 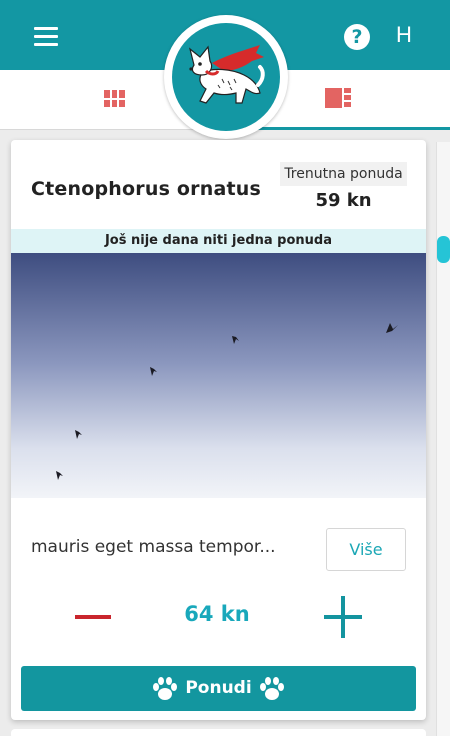 What do you see at coordinates (357, 37) in the screenshot?
I see `question-circle-icon: ?` at bounding box center [357, 37].